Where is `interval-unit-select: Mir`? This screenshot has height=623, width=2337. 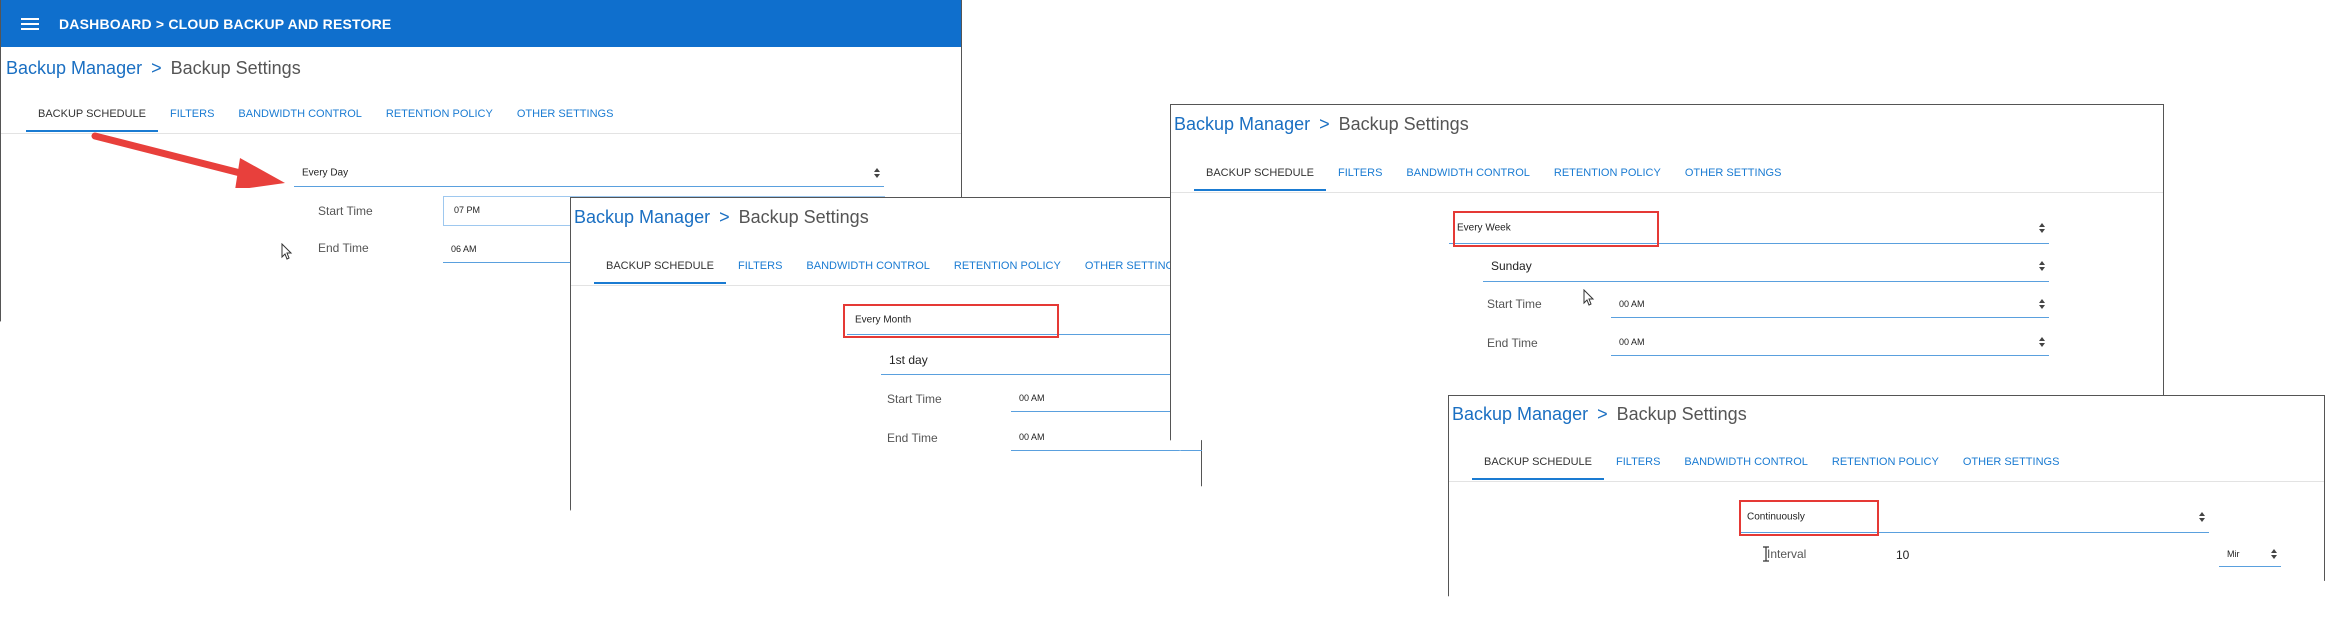
interval-unit-select: Mir is located at coordinates (2250, 554).